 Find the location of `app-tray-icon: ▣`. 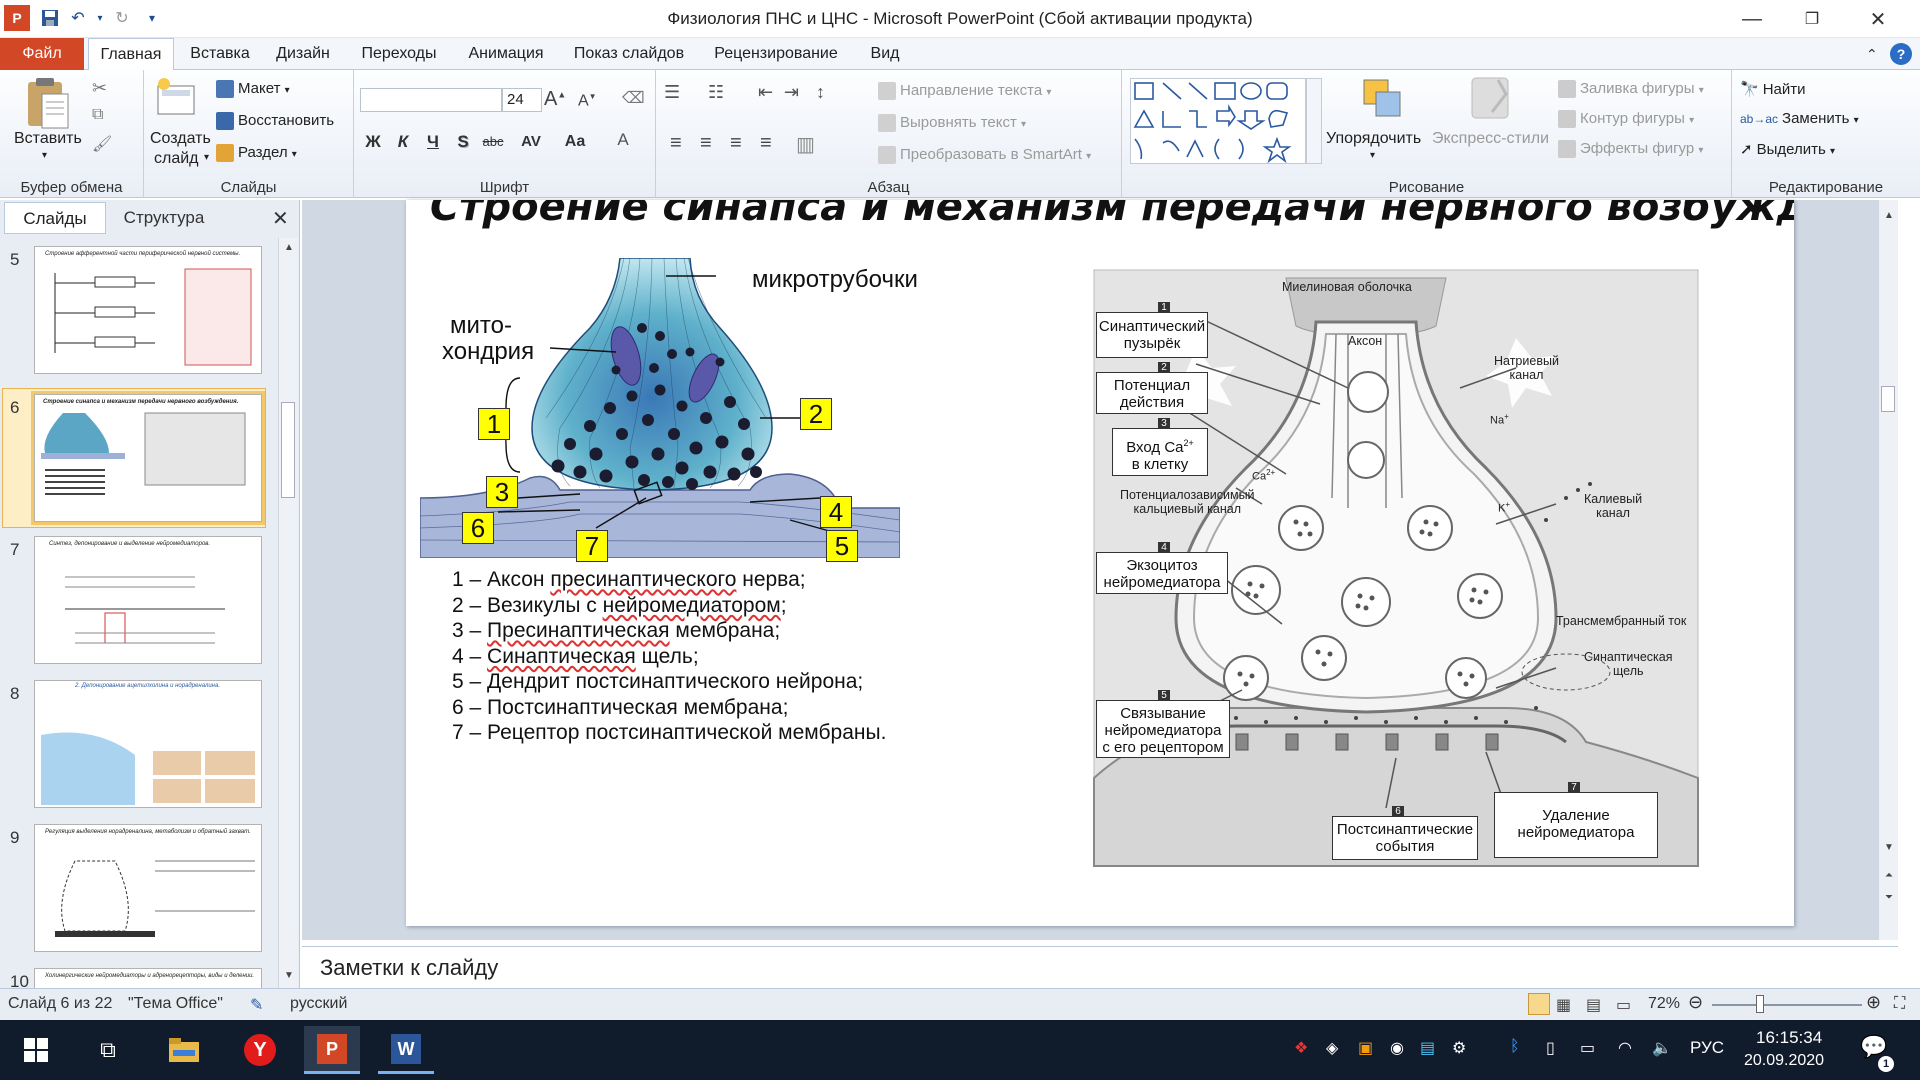

app-tray-icon: ▣ is located at coordinates (1365, 1048).